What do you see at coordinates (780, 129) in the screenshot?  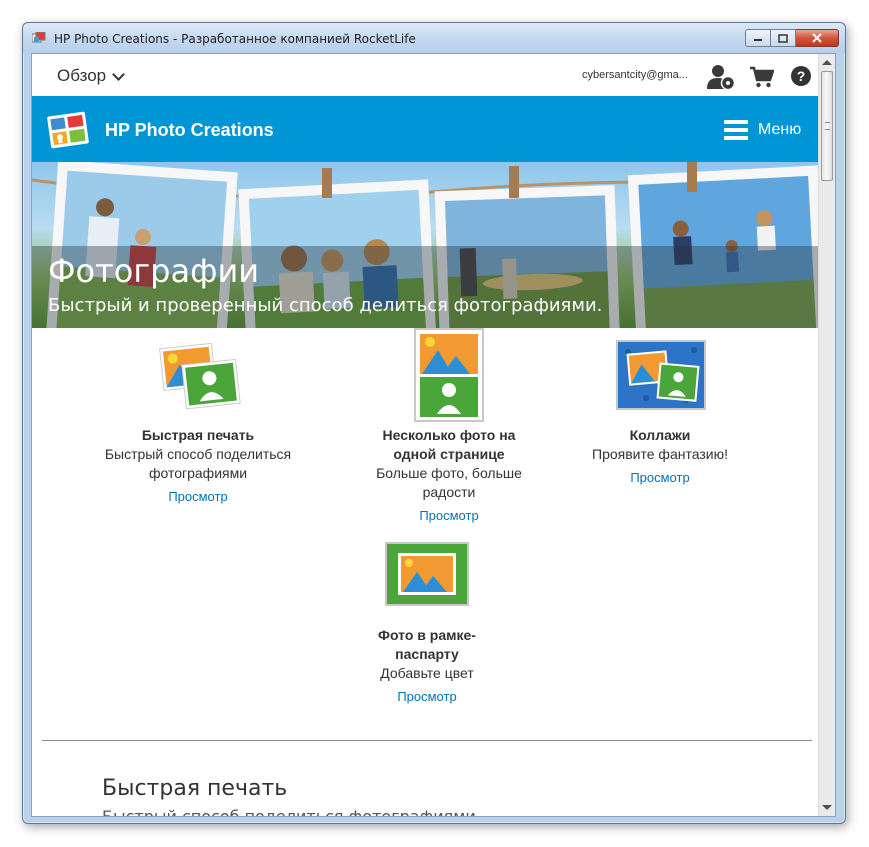 I see `menu-label: Меню` at bounding box center [780, 129].